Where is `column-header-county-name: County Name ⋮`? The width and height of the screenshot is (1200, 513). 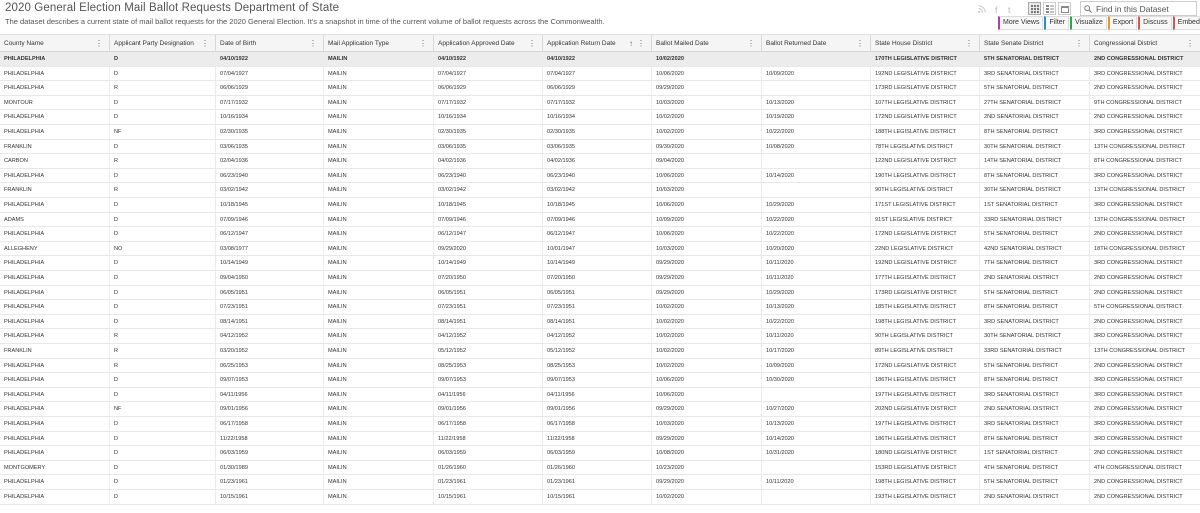 column-header-county-name: County Name ⋮ is located at coordinates (55, 43).